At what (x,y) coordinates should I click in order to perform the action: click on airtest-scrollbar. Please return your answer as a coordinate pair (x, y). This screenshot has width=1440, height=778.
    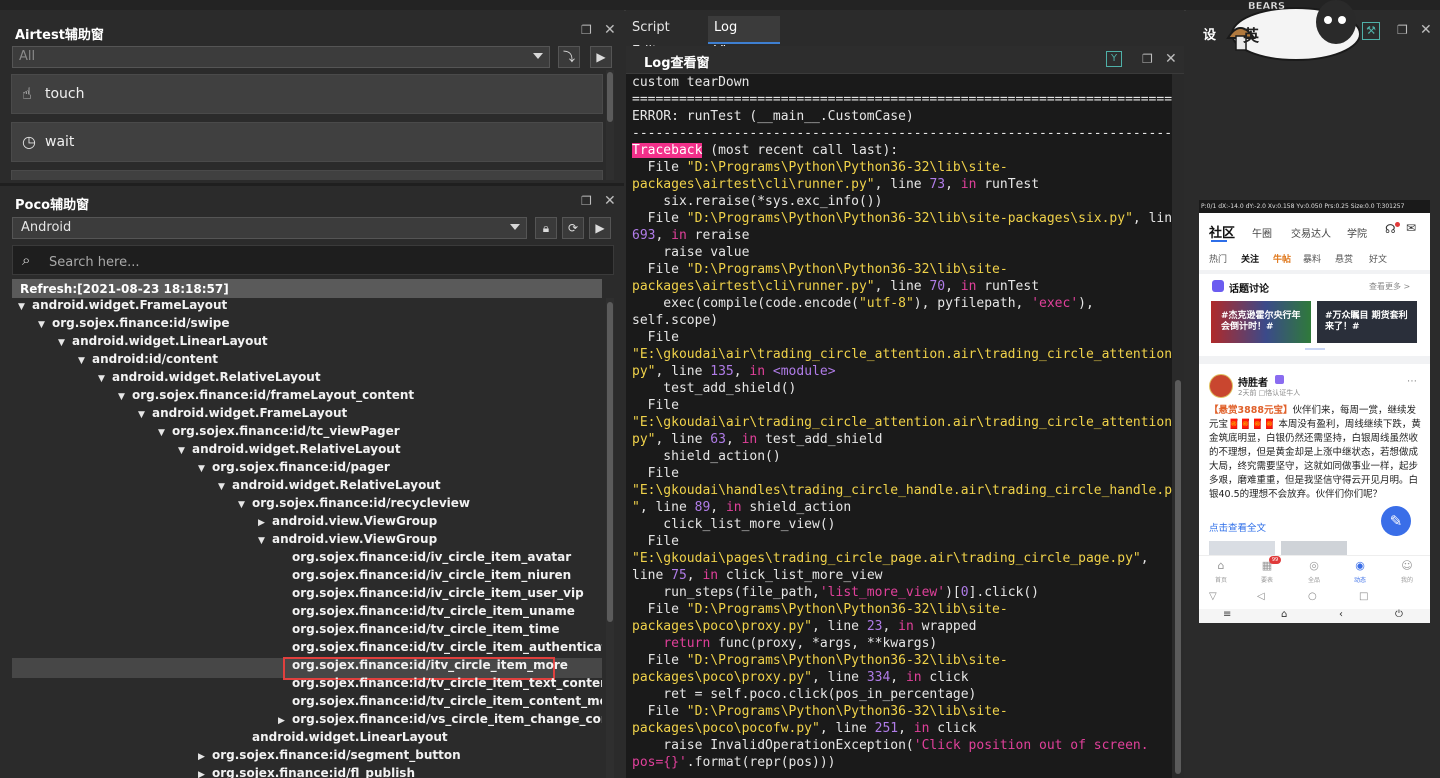
    Looking at the image, I should click on (610, 125).